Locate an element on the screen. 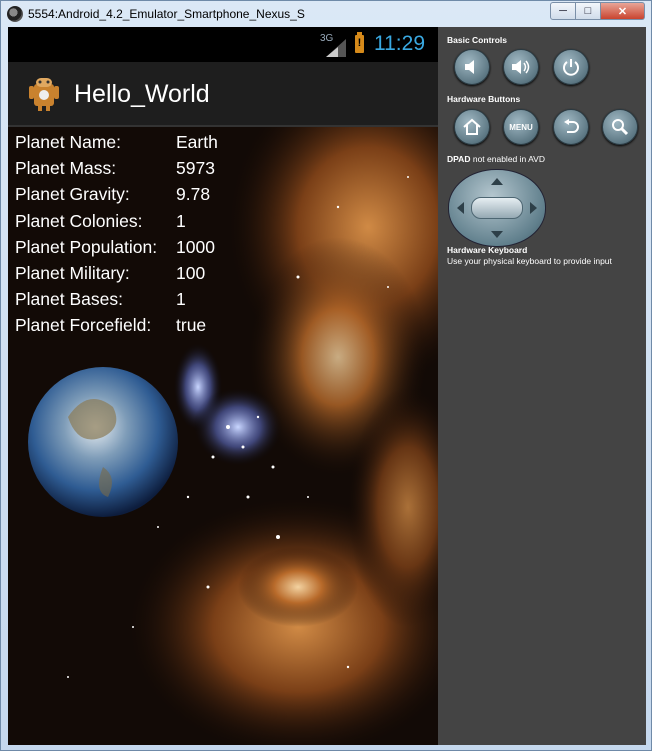  window-controls: ─ □ ✕ is located at coordinates (597, 11).